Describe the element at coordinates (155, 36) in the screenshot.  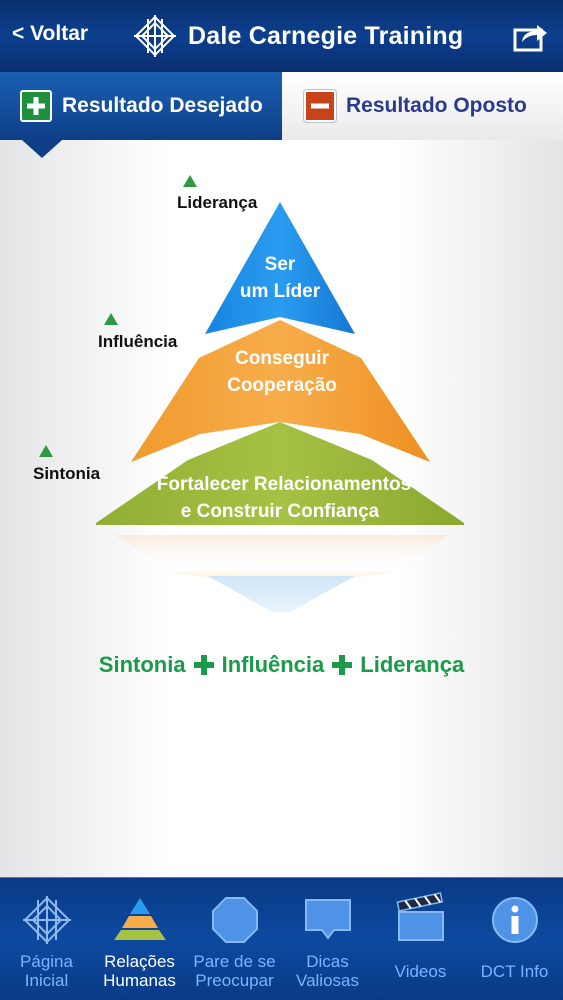
I see `dale-carnegie-logo-icon` at that location.